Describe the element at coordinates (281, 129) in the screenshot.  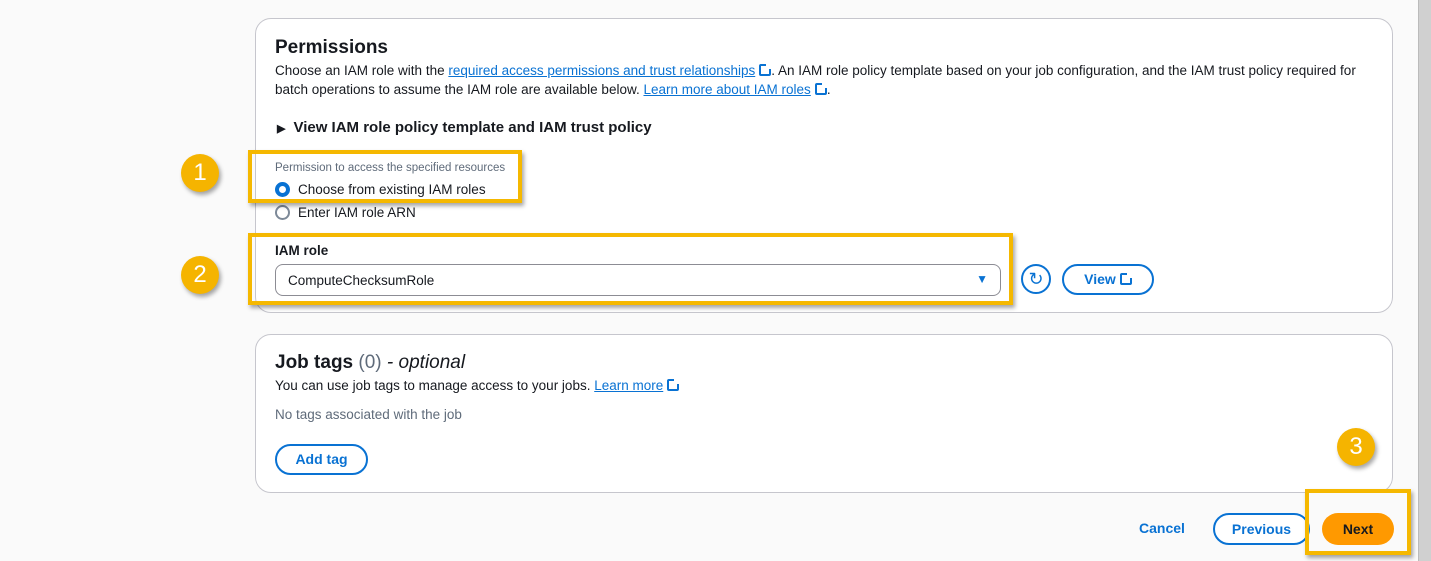
I see `caret-right-icon: ▶` at that location.